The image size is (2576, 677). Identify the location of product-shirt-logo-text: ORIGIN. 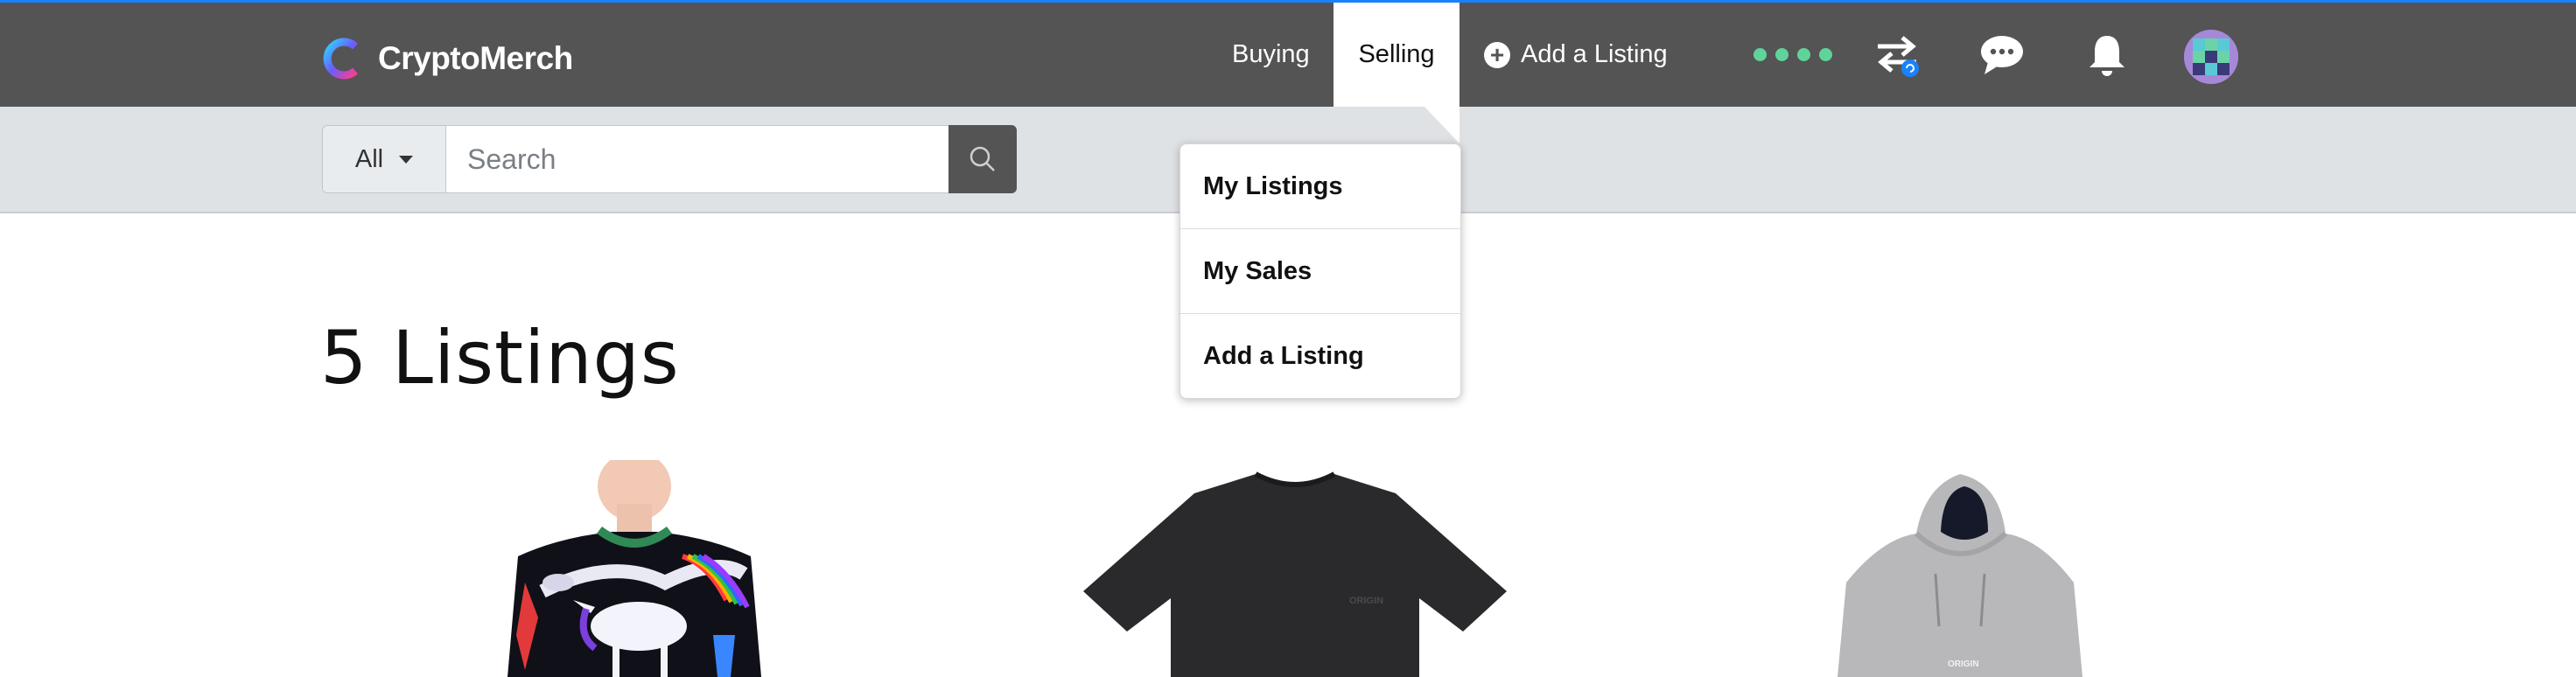
(1366, 601).